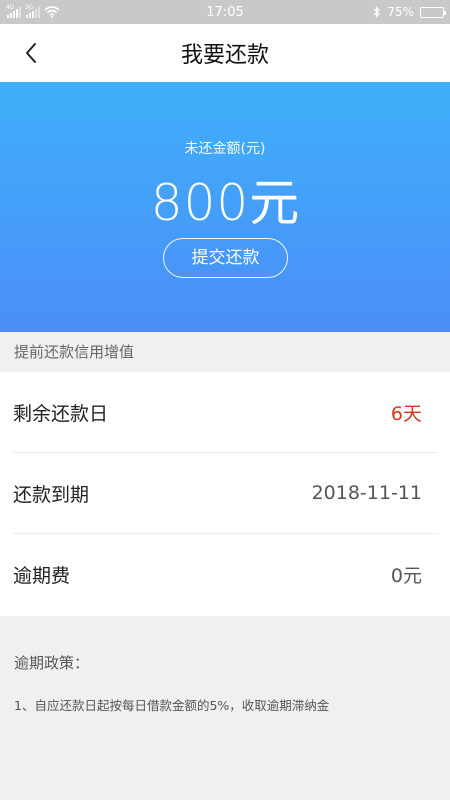  I want to click on bluetooth-icon, so click(377, 12).